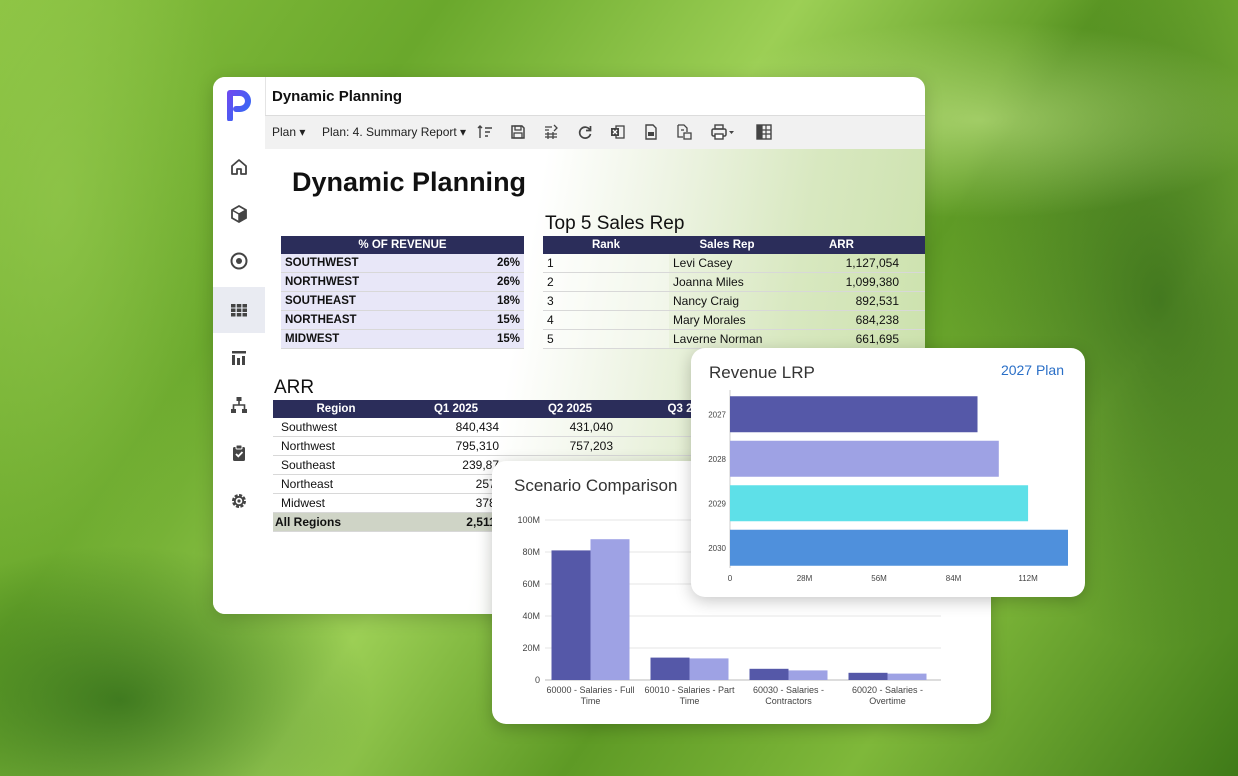 The height and width of the screenshot is (776, 1238). I want to click on export-icon, so click(684, 132).